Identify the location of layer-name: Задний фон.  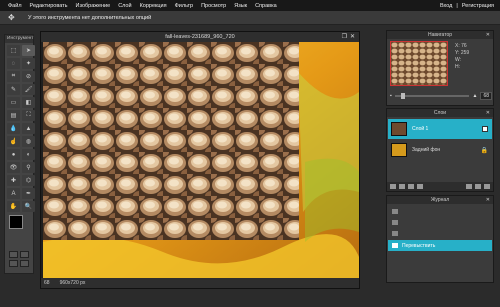
(426, 150).